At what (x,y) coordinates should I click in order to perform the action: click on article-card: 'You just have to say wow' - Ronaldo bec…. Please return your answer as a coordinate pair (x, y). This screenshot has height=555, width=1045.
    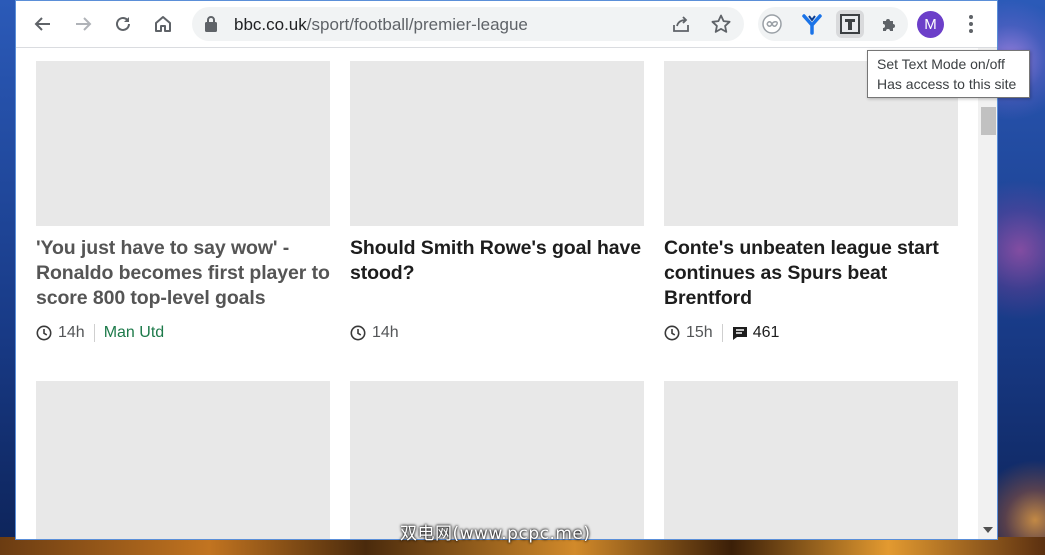
    Looking at the image, I should click on (183, 202).